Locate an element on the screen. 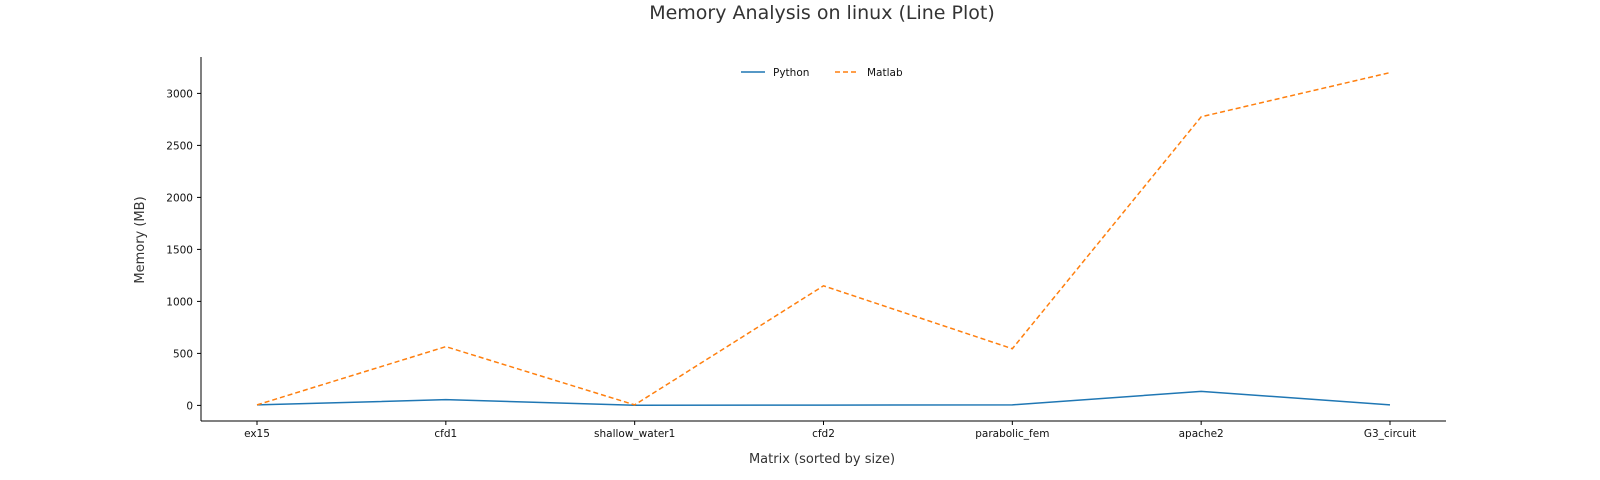 The width and height of the screenshot is (1600, 480). x-tick-label: cfd1 is located at coordinates (445, 434).